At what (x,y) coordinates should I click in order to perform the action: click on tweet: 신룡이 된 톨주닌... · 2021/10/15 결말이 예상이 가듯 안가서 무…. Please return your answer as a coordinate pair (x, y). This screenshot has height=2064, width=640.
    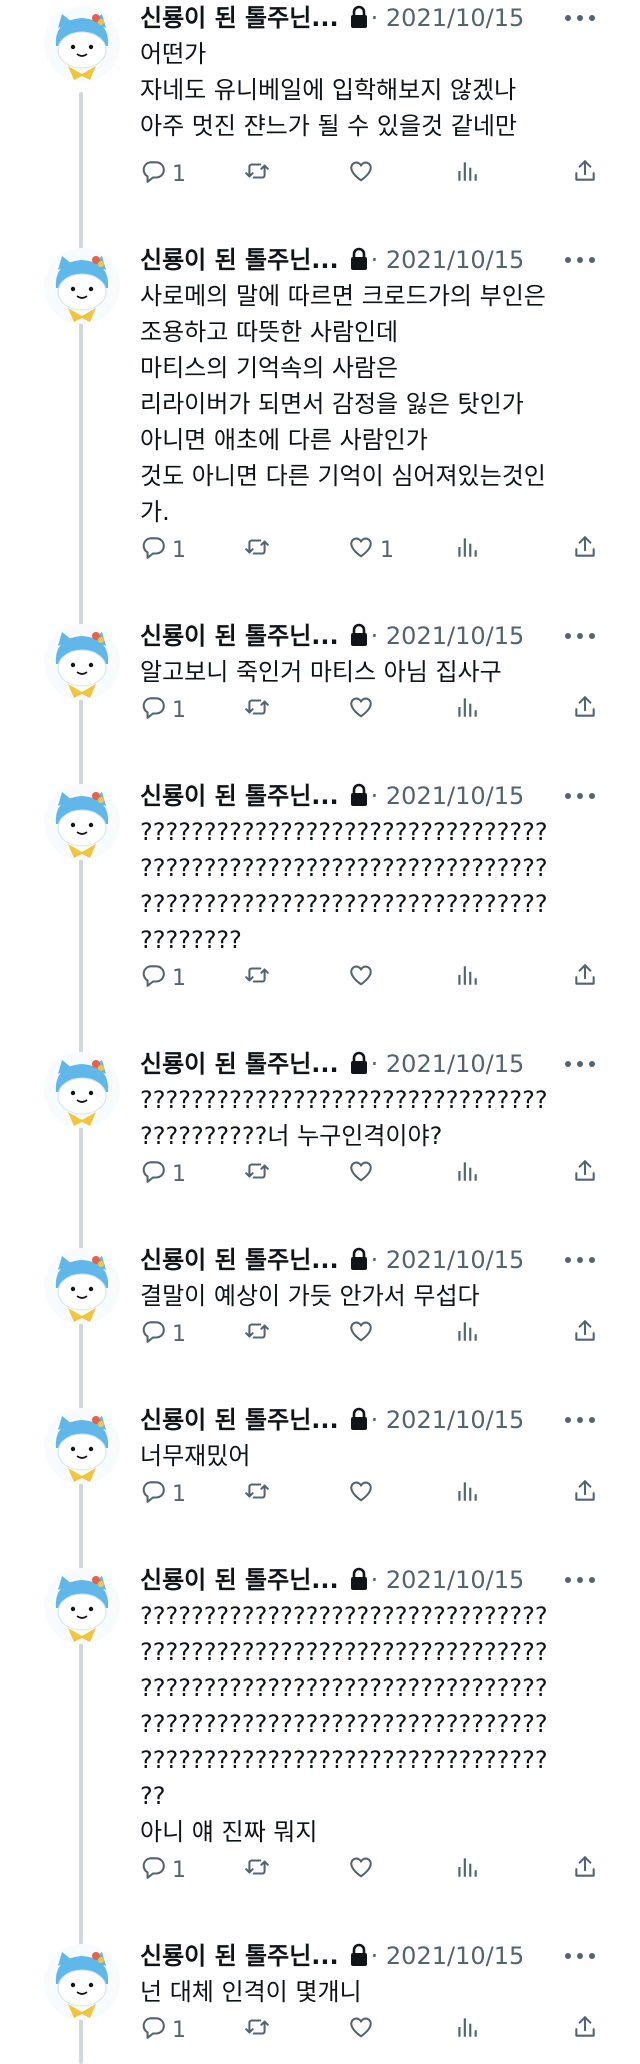
    Looking at the image, I should click on (320, 1297).